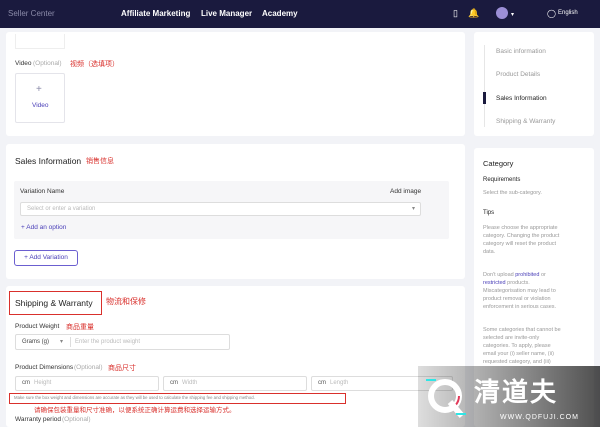  Describe the element at coordinates (512, 193) in the screenshot. I see `requirements-text: Select the sub-category.` at that location.